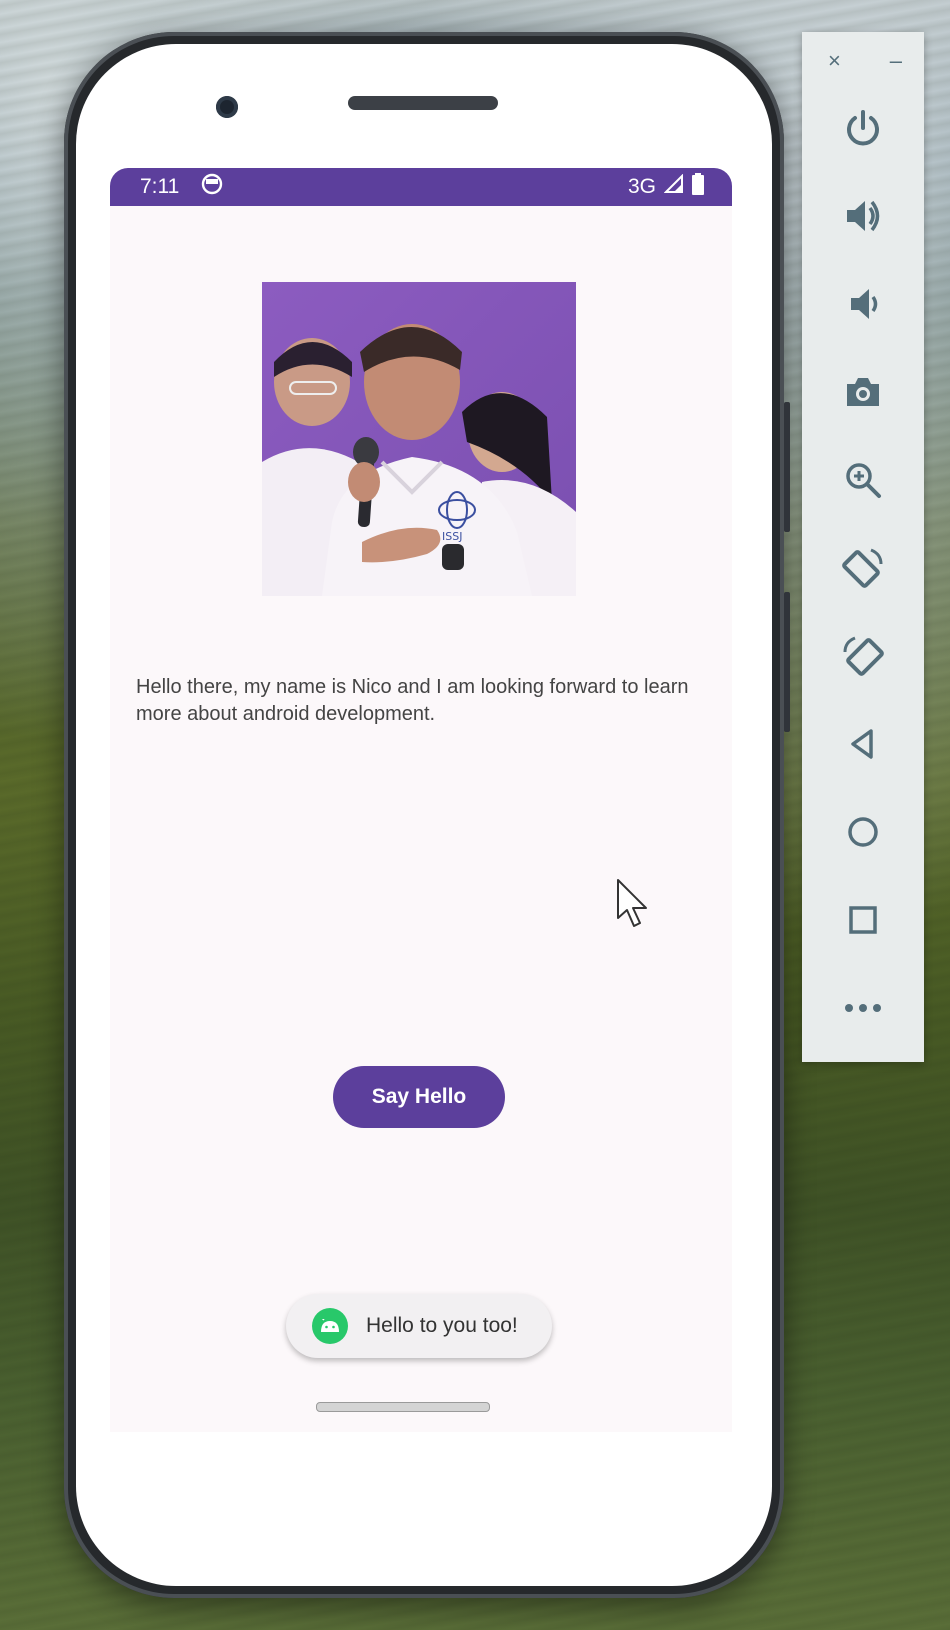  What do you see at coordinates (896, 63) in the screenshot?
I see `minimize-icon: –` at bounding box center [896, 63].